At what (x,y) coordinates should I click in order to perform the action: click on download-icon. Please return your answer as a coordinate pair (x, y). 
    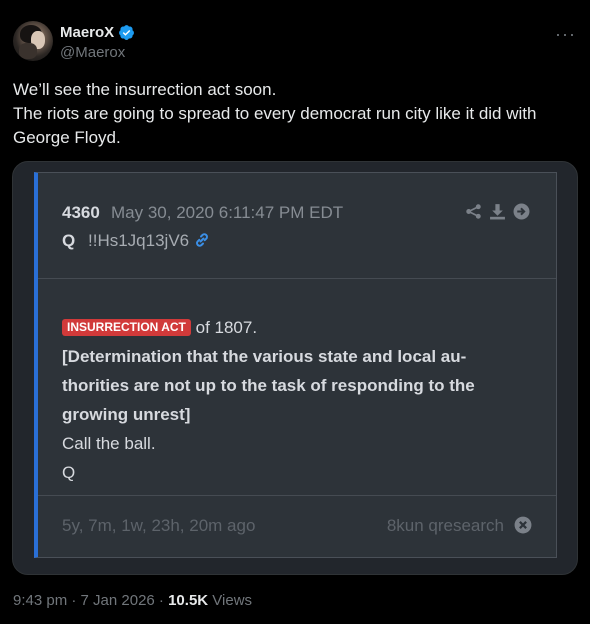
    Looking at the image, I should click on (497, 212).